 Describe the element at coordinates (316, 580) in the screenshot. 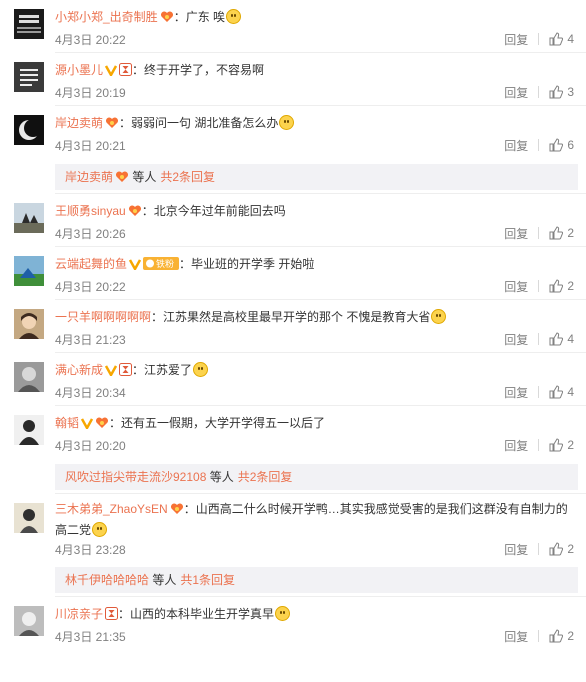

I see `more-replies-box: 林千伊哈哈哈哈 等人 共1条回复` at that location.